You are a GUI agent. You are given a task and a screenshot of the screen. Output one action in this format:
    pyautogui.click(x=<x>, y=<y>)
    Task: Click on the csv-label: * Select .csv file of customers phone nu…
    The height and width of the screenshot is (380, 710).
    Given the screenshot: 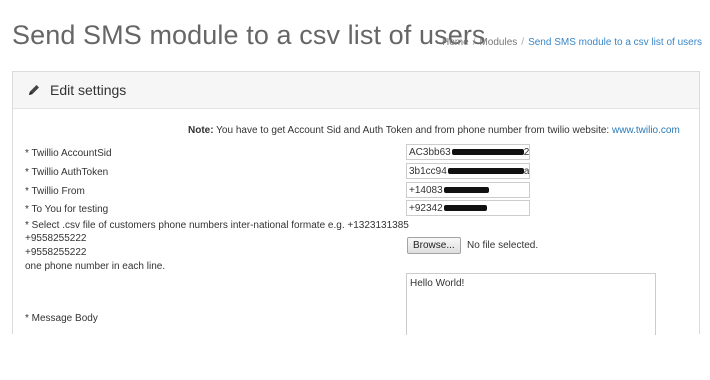 What is the action you would take?
    pyautogui.click(x=217, y=225)
    